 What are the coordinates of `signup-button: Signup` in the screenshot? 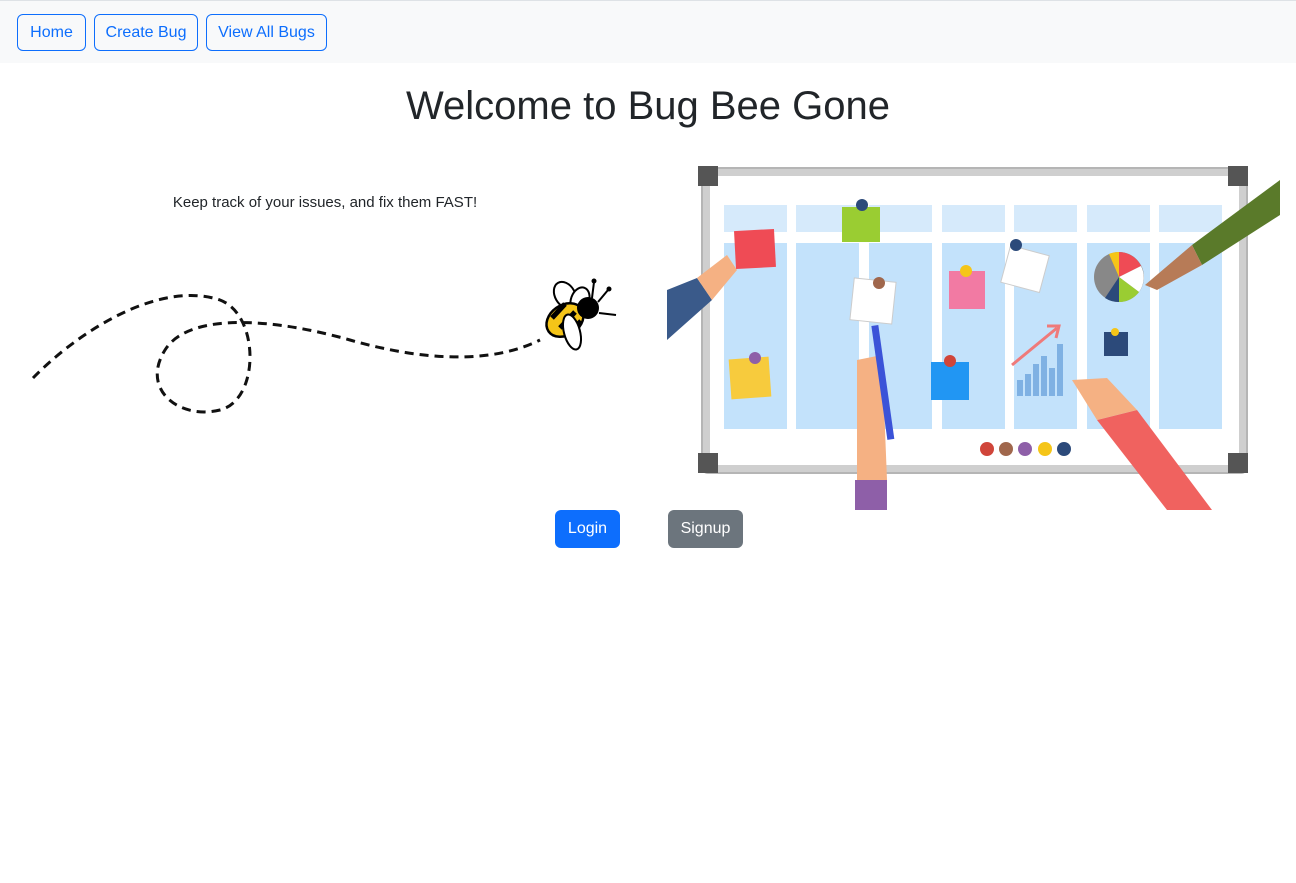 It's located at (705, 529).